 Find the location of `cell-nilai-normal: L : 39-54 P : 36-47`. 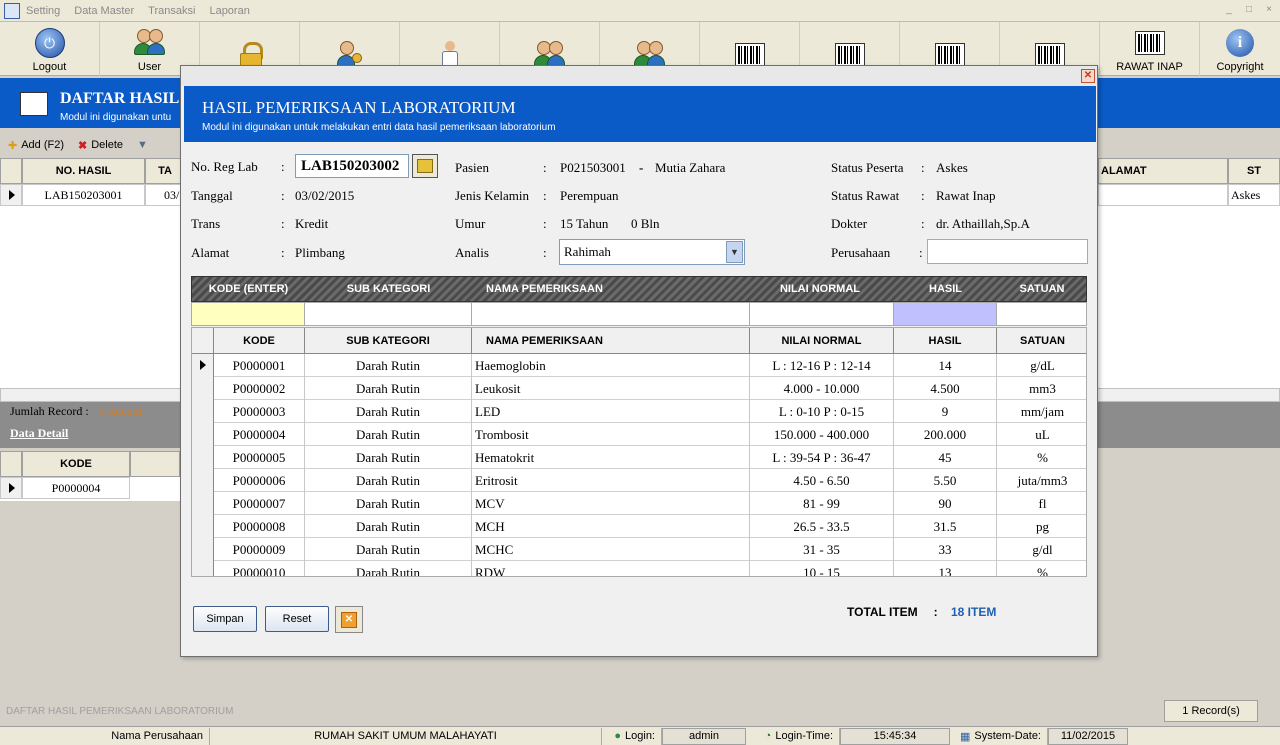

cell-nilai-normal: L : 39-54 P : 36-47 is located at coordinates (822, 457).